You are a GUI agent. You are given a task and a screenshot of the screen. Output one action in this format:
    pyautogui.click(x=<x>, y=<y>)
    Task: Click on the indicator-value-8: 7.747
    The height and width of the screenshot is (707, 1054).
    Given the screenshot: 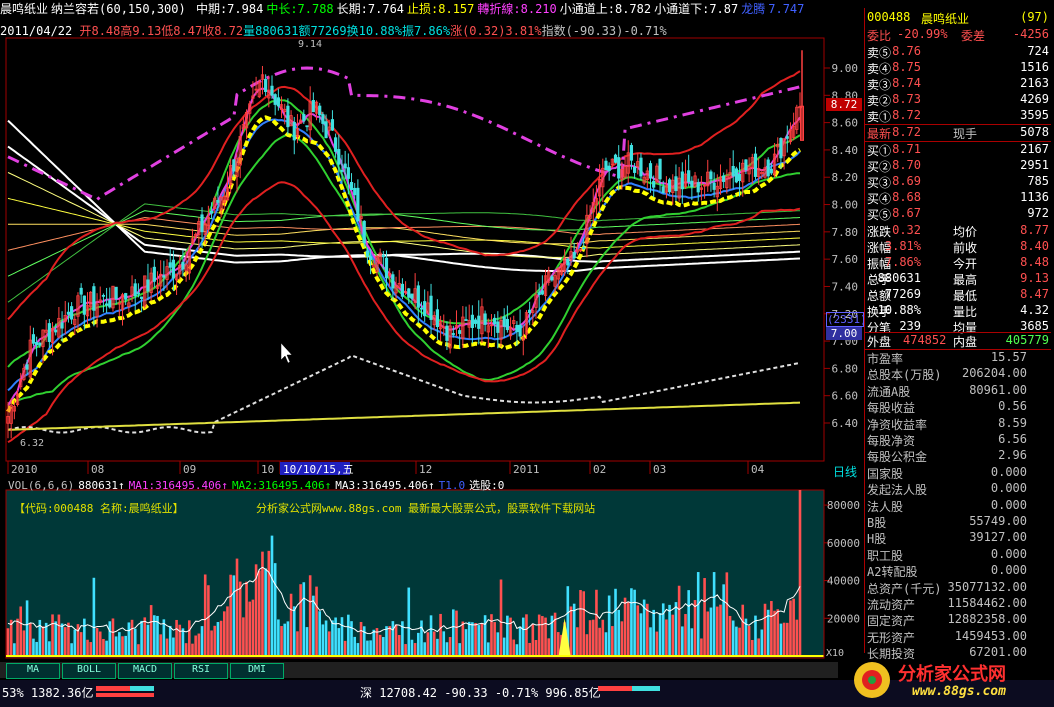 What is the action you would take?
    pyautogui.click(x=786, y=9)
    